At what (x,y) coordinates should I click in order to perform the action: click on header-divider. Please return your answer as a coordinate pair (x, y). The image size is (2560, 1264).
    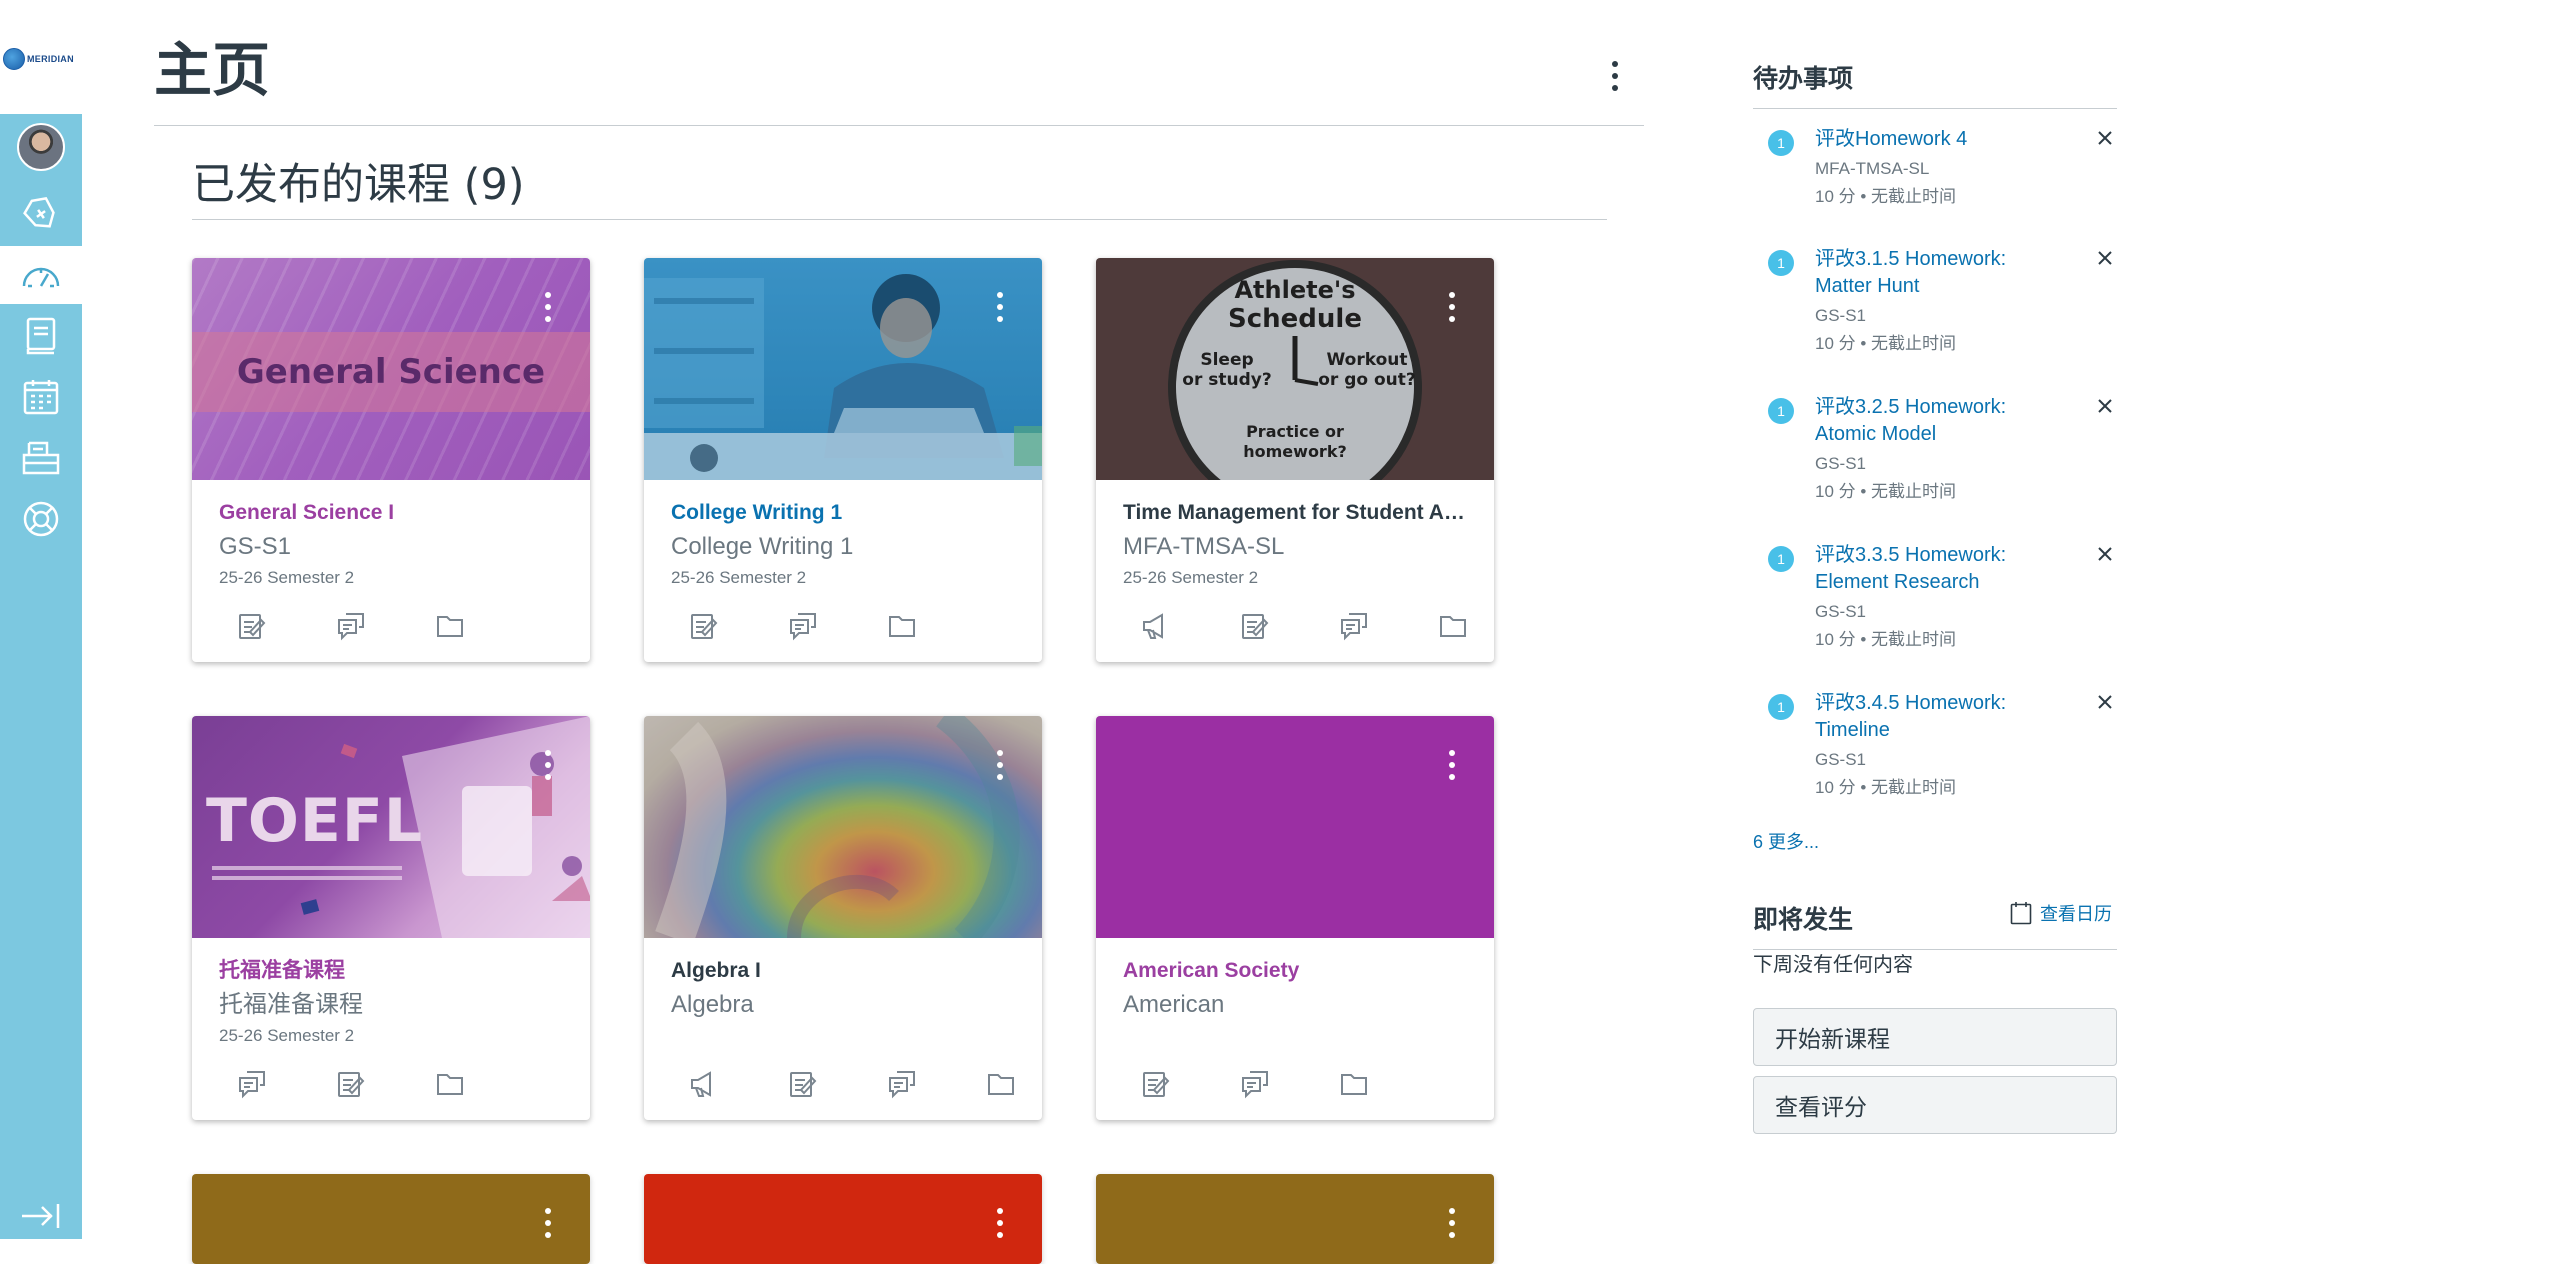
    Looking at the image, I should click on (899, 125).